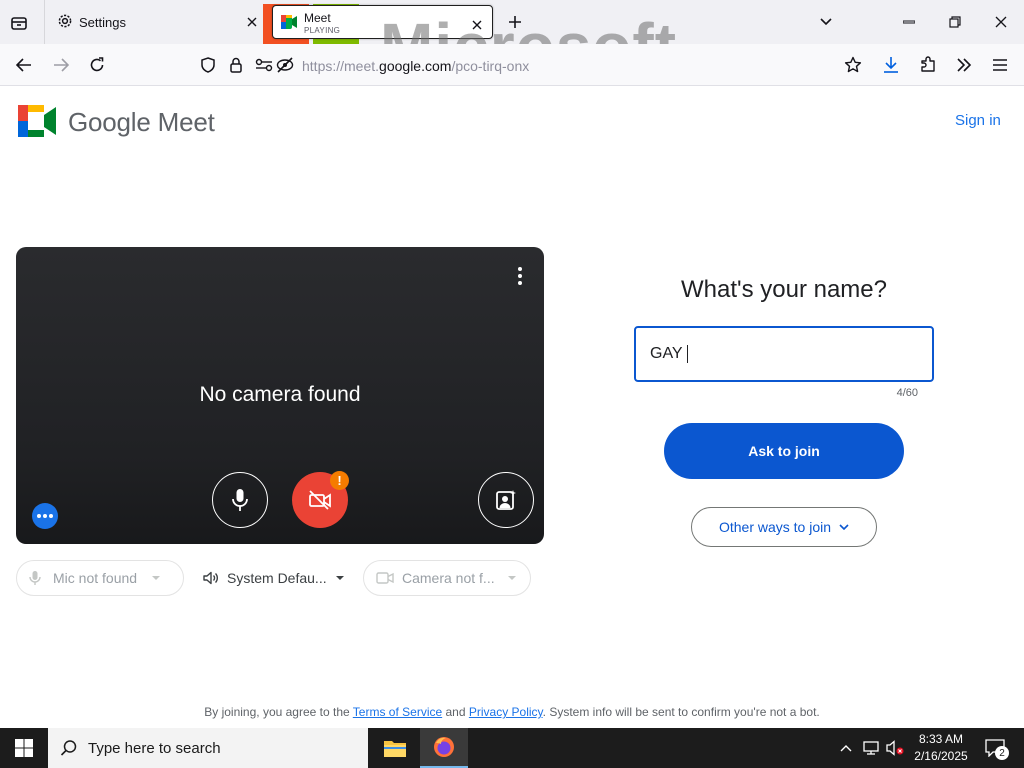 The image size is (1024, 768). I want to click on shield-icon, so click(208, 65).